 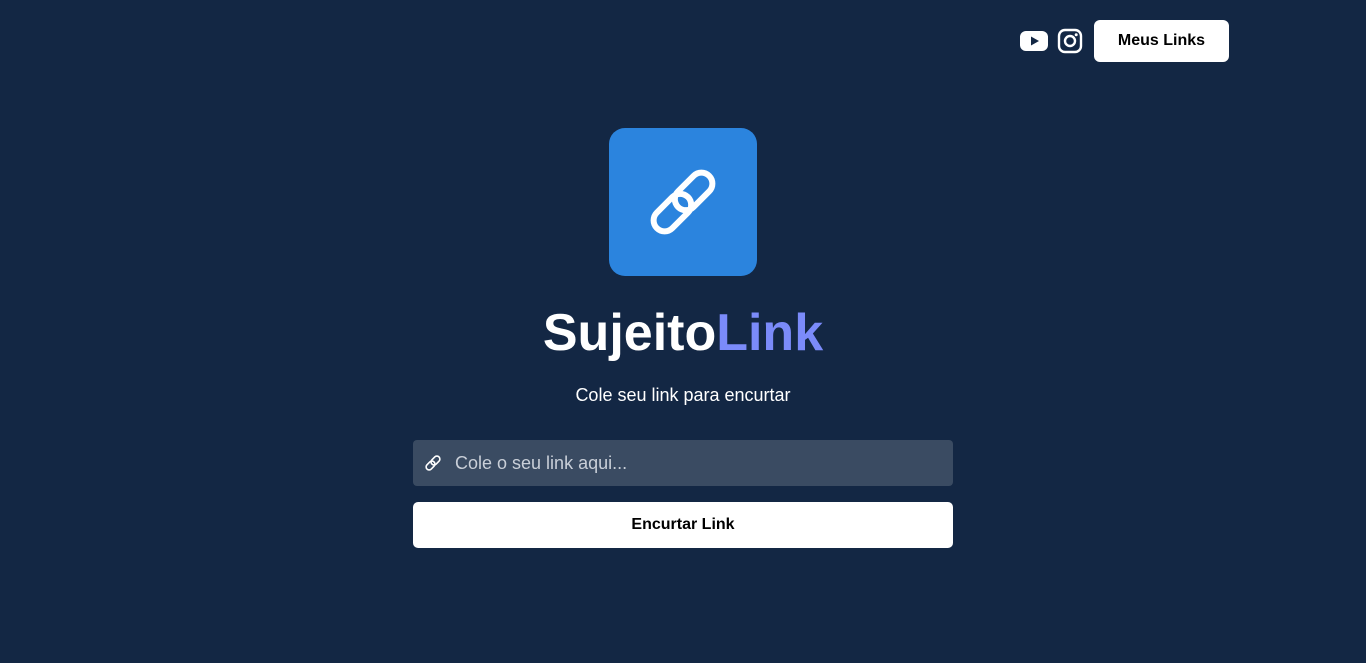 I want to click on top-nav: Meus Links, so click(x=1124, y=41).